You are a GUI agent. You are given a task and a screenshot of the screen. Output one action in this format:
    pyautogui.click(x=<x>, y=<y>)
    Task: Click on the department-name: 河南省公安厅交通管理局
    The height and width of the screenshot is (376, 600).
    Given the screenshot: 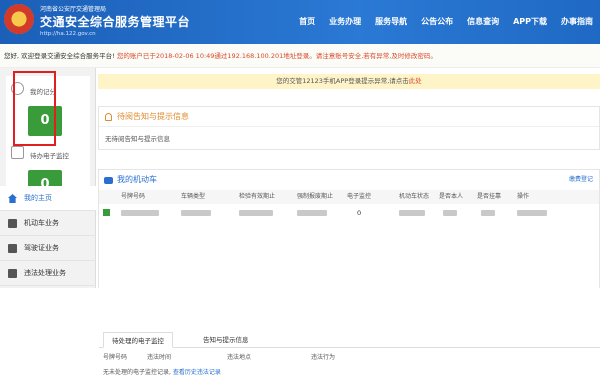 What is the action you would take?
    pyautogui.click(x=73, y=9)
    